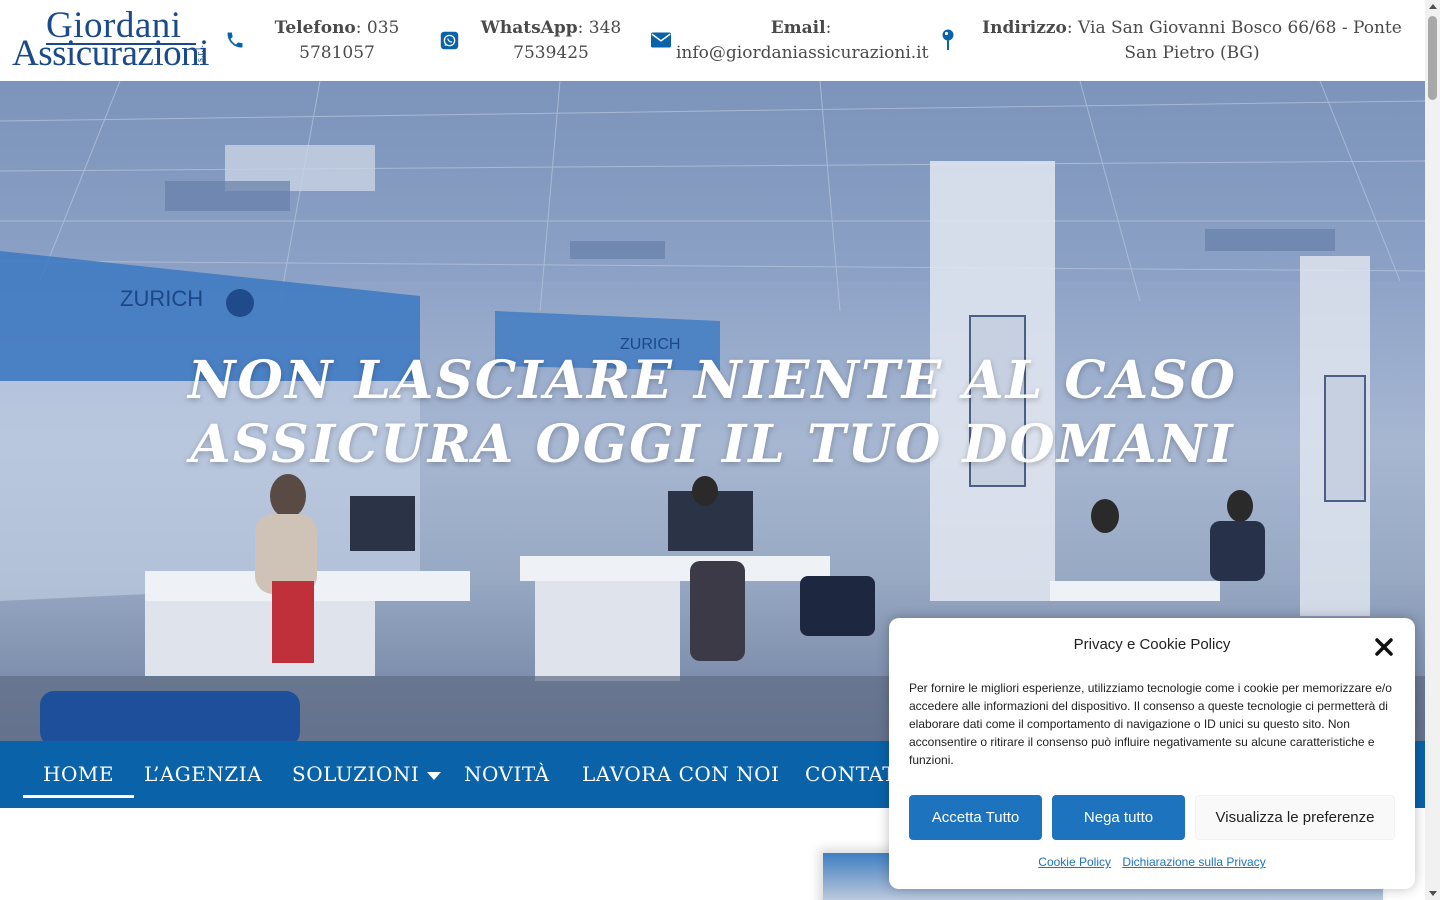 This screenshot has height=900, width=1440. What do you see at coordinates (110, 53) in the screenshot?
I see `logo-line2: Assicurazioni` at bounding box center [110, 53].